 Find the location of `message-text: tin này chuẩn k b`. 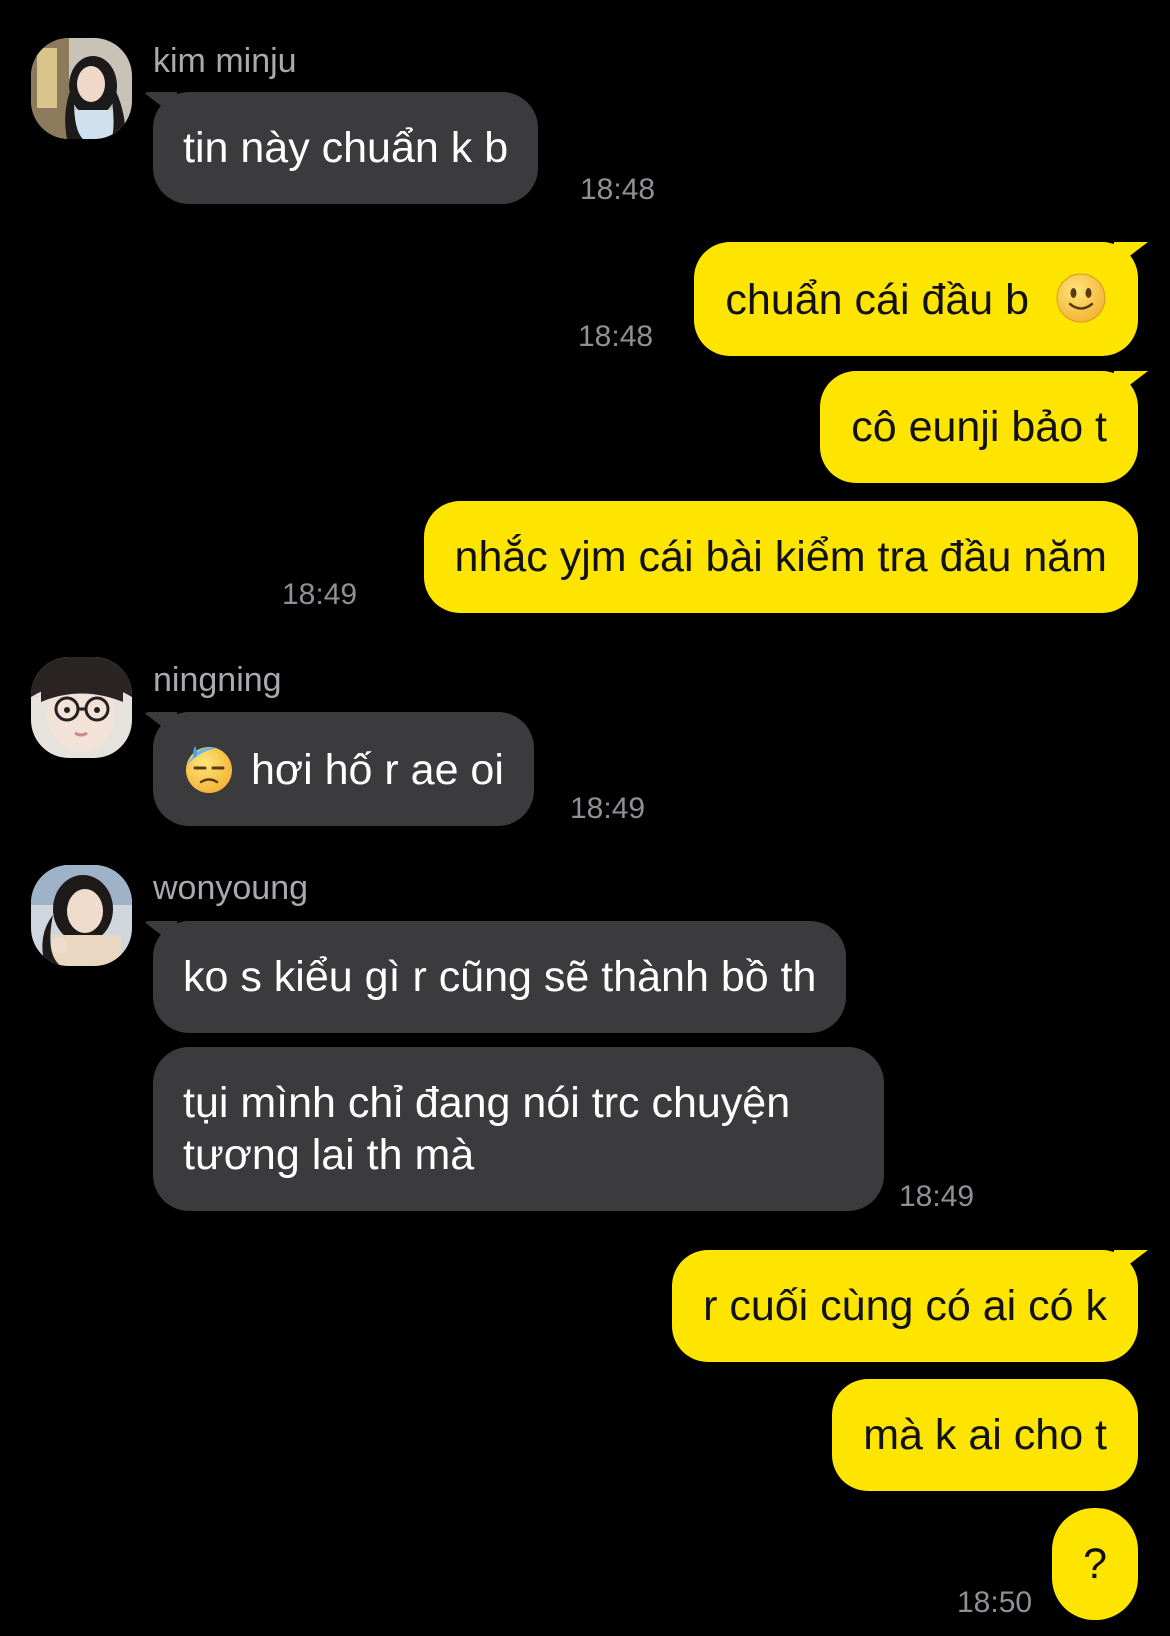

message-text: tin này chuẩn k b is located at coordinates (346, 148).